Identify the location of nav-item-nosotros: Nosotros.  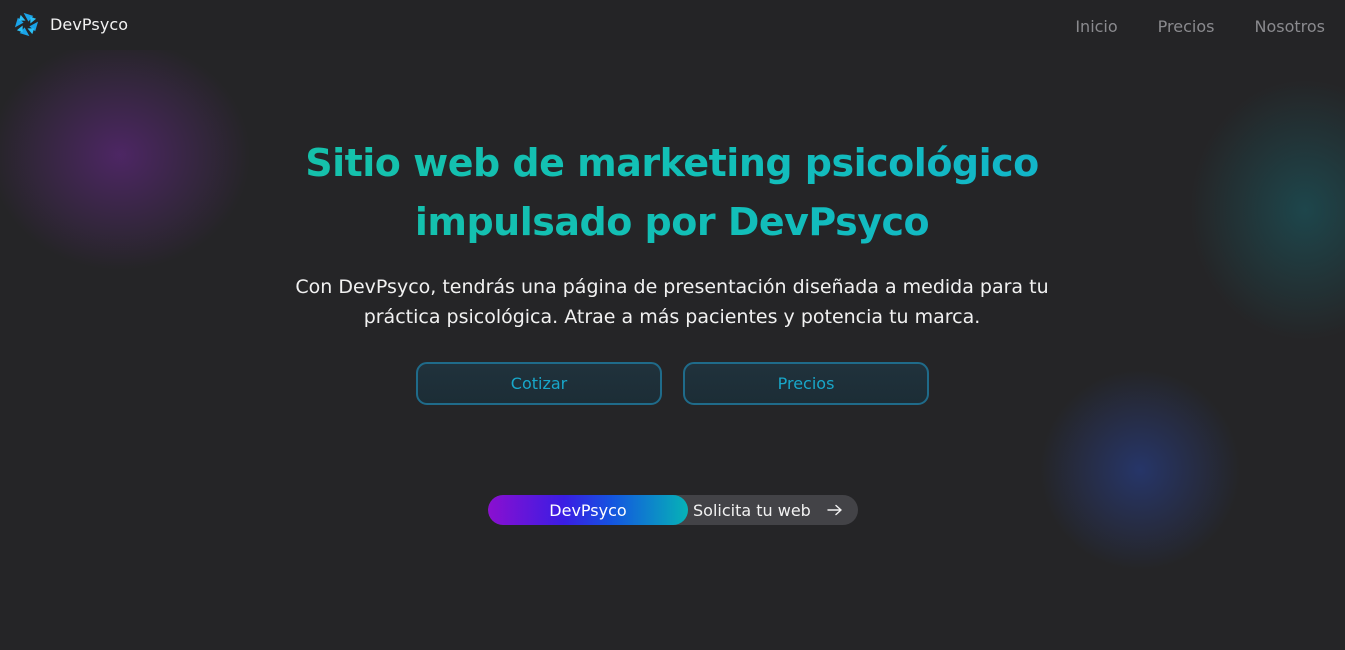
(1289, 26).